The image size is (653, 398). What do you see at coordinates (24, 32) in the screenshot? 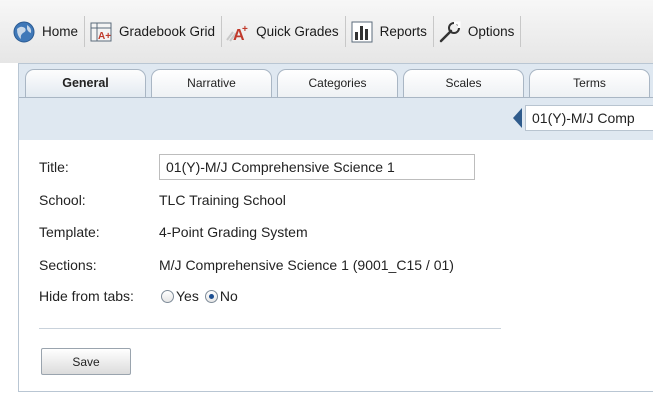
I see `globe-icon` at bounding box center [24, 32].